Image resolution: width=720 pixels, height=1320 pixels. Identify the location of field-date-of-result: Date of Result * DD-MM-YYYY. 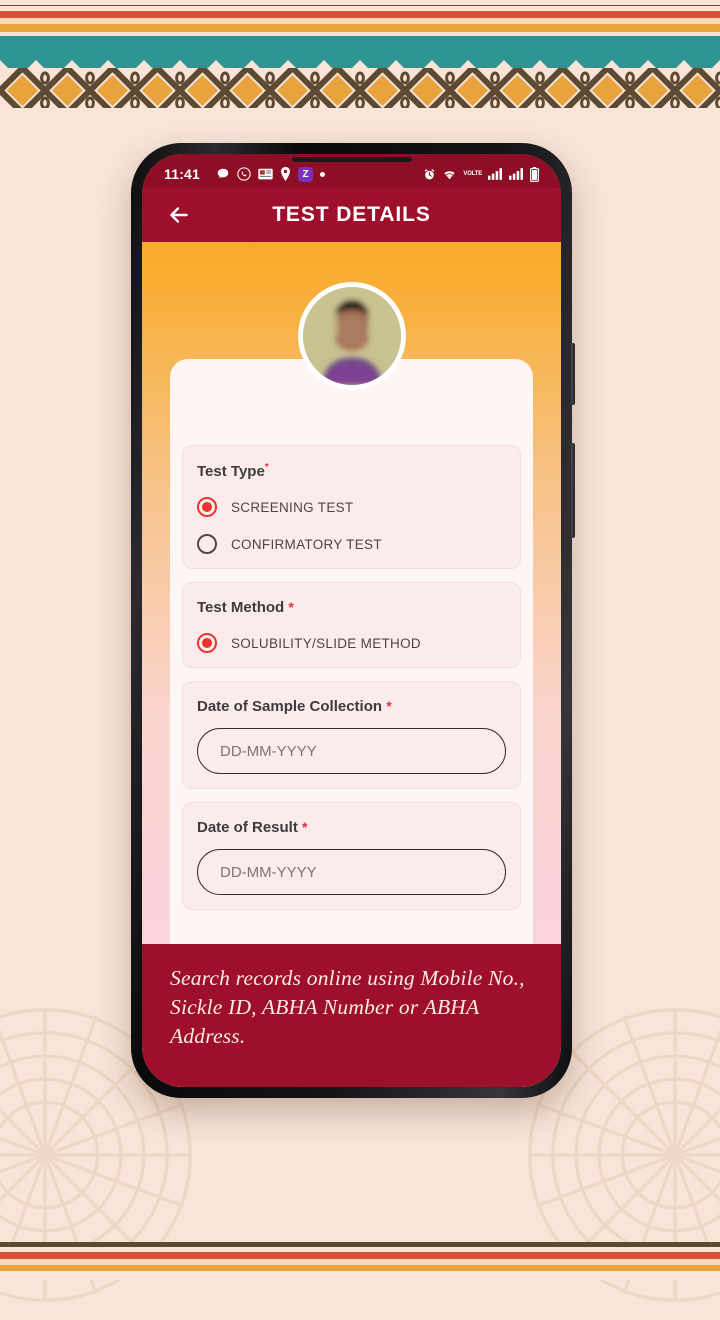
(351, 856).